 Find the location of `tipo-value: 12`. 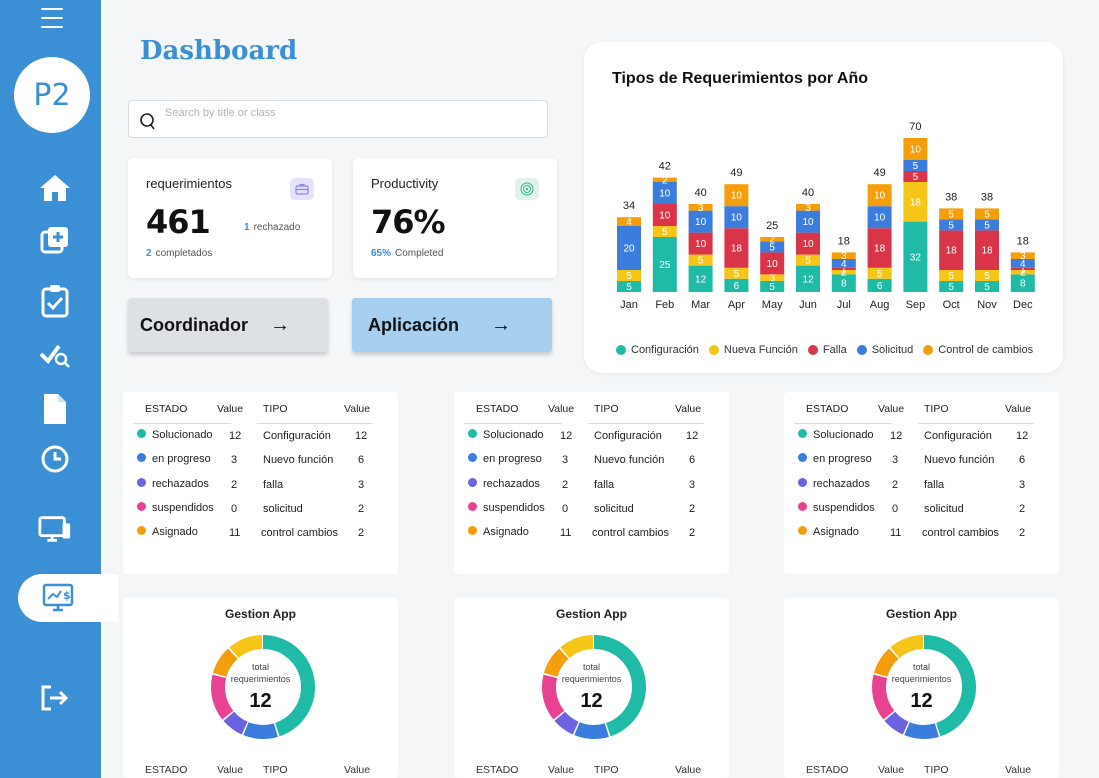

tipo-value: 12 is located at coordinates (1022, 436).